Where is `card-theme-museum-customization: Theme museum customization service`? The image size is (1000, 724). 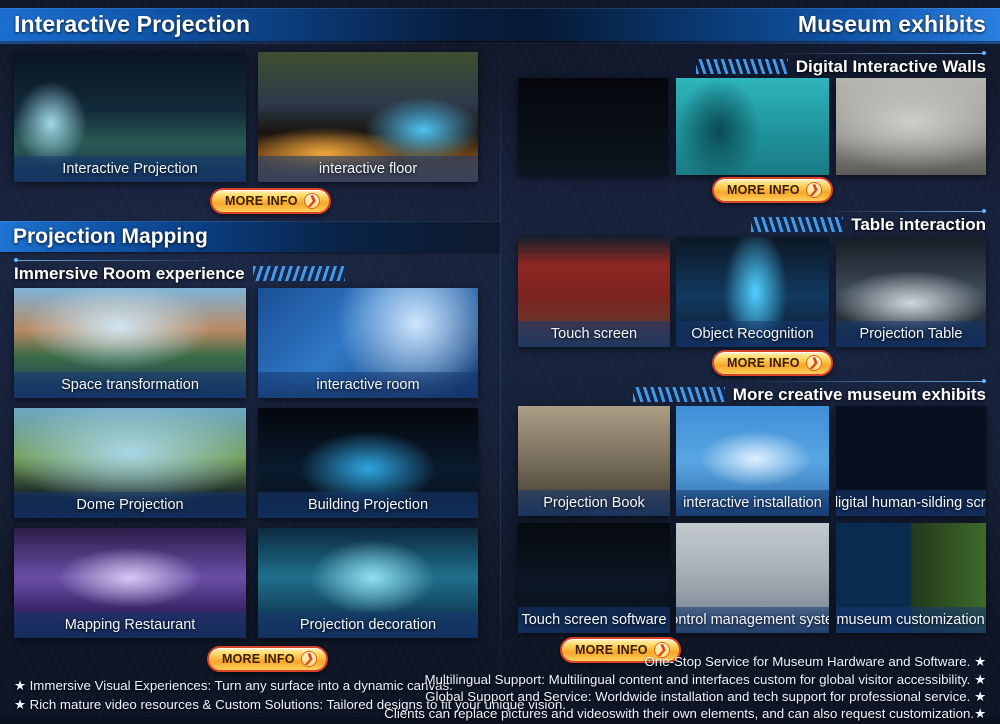 card-theme-museum-customization: Theme museum customization service is located at coordinates (911, 578).